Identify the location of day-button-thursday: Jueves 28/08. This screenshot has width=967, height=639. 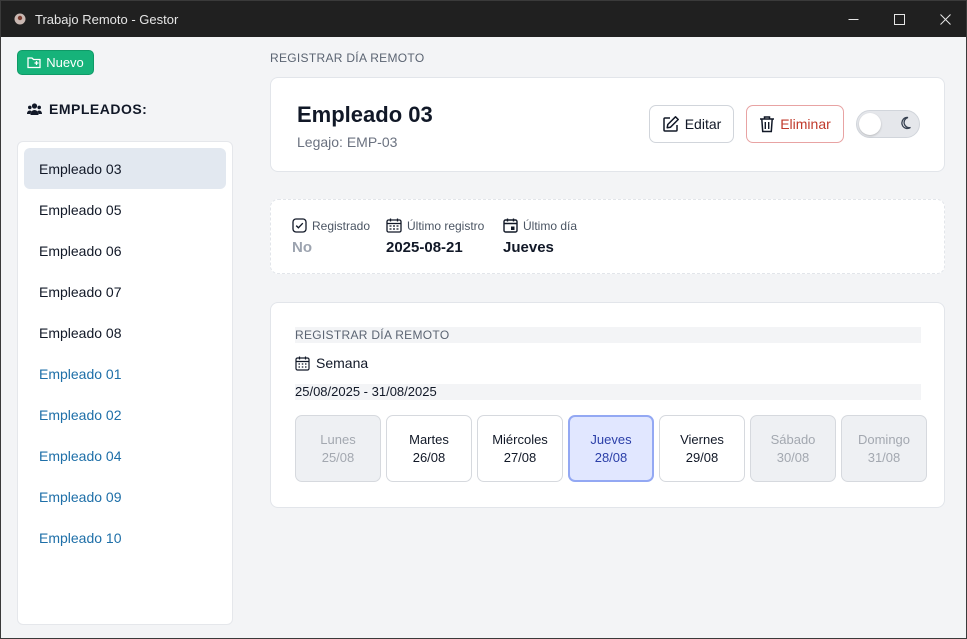
(611, 448).